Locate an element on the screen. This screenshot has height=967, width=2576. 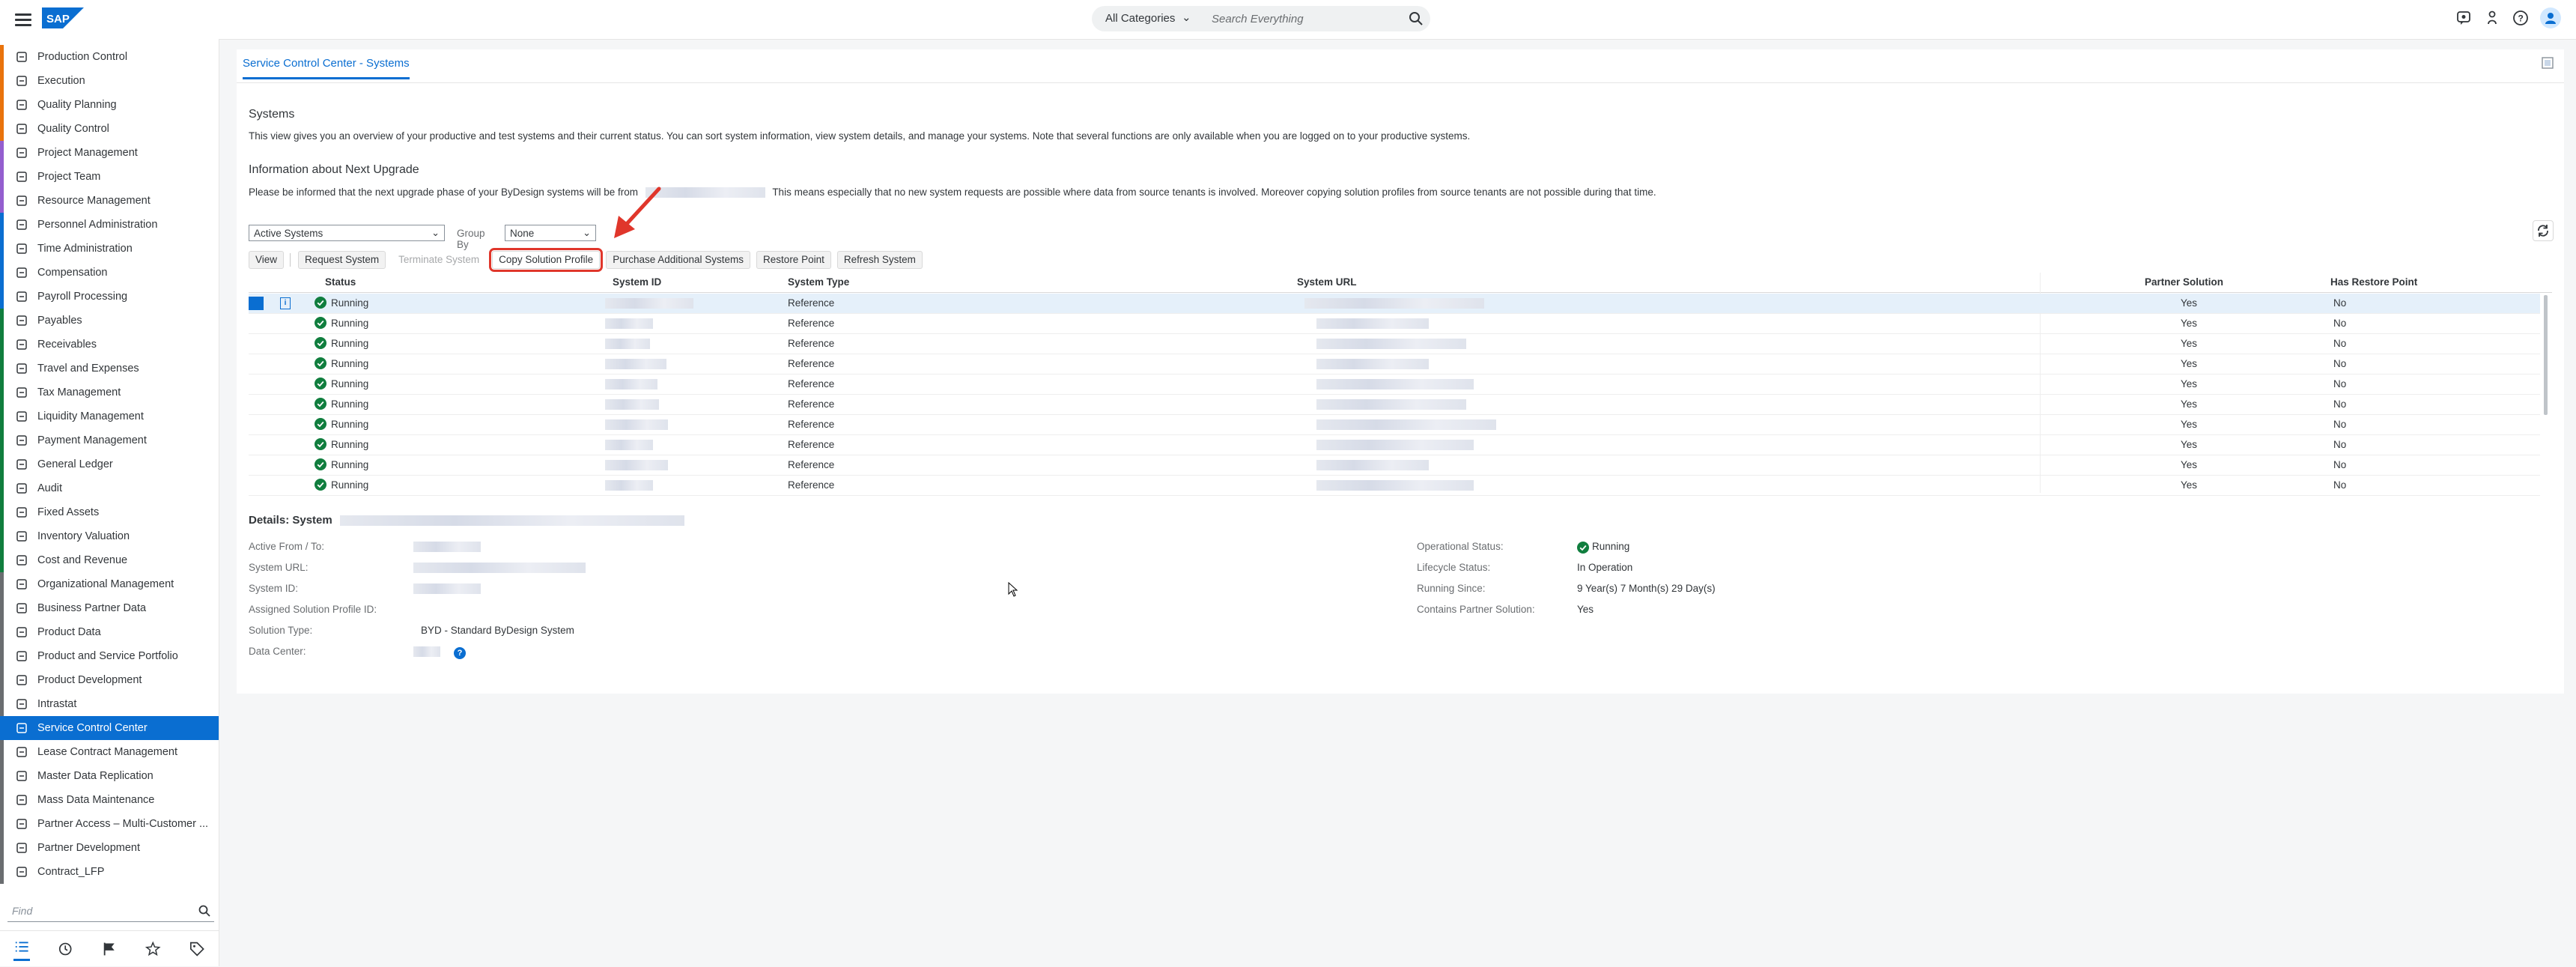
sidebar-item-mass-data-maintenance: Mass Data Maintenance is located at coordinates (109, 800).